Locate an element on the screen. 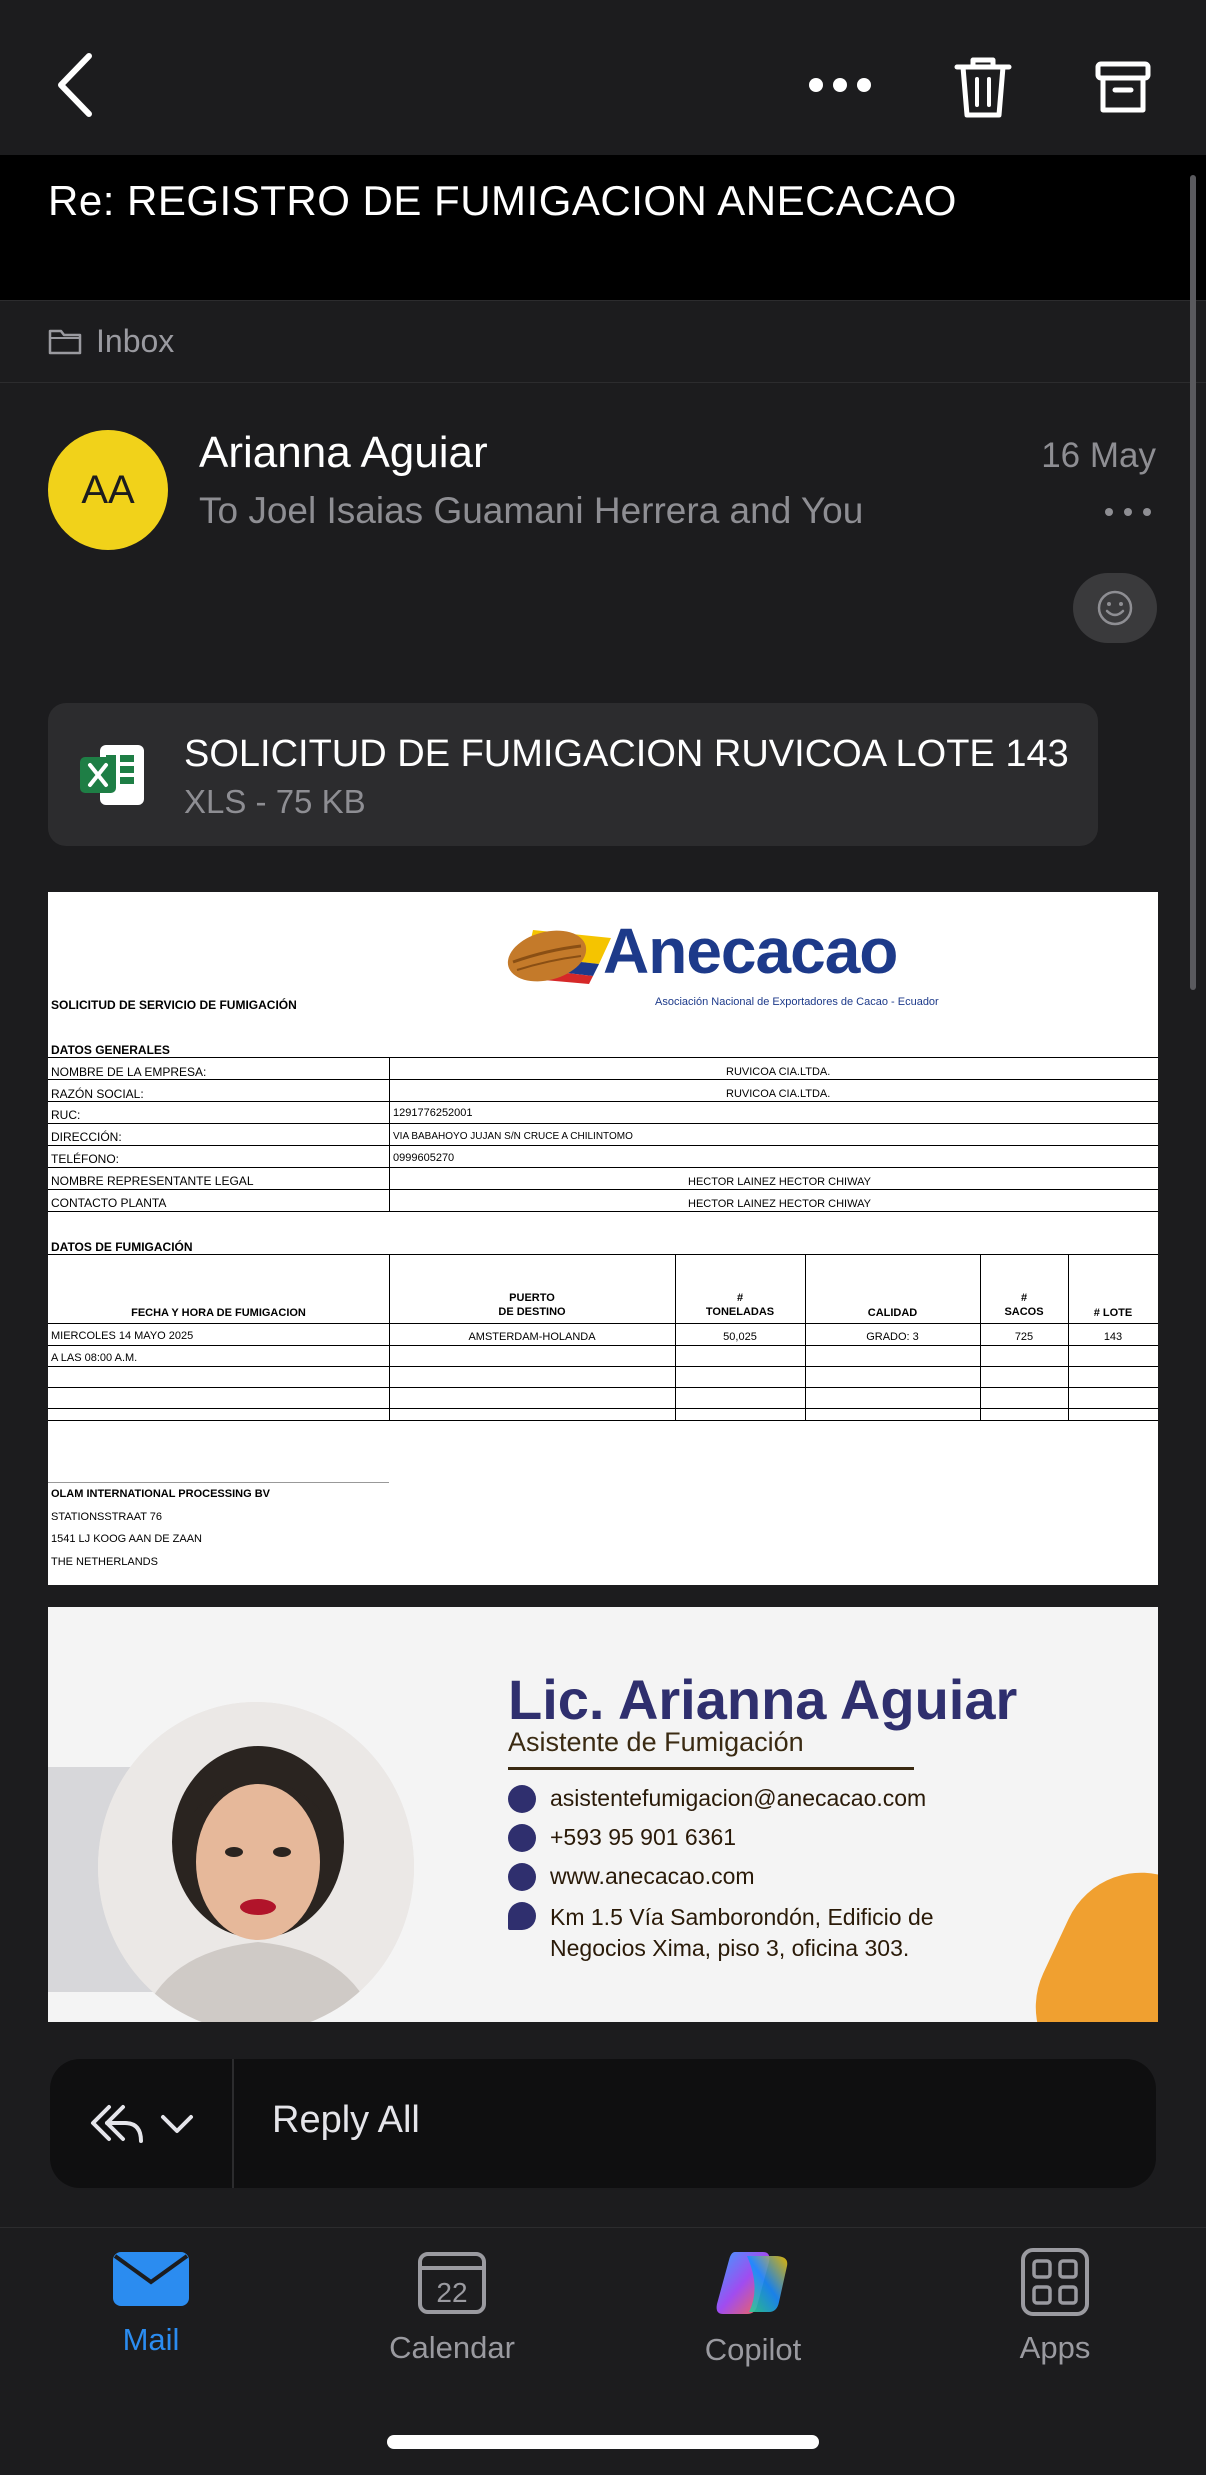  folder-label: Inbox is located at coordinates (135, 341).